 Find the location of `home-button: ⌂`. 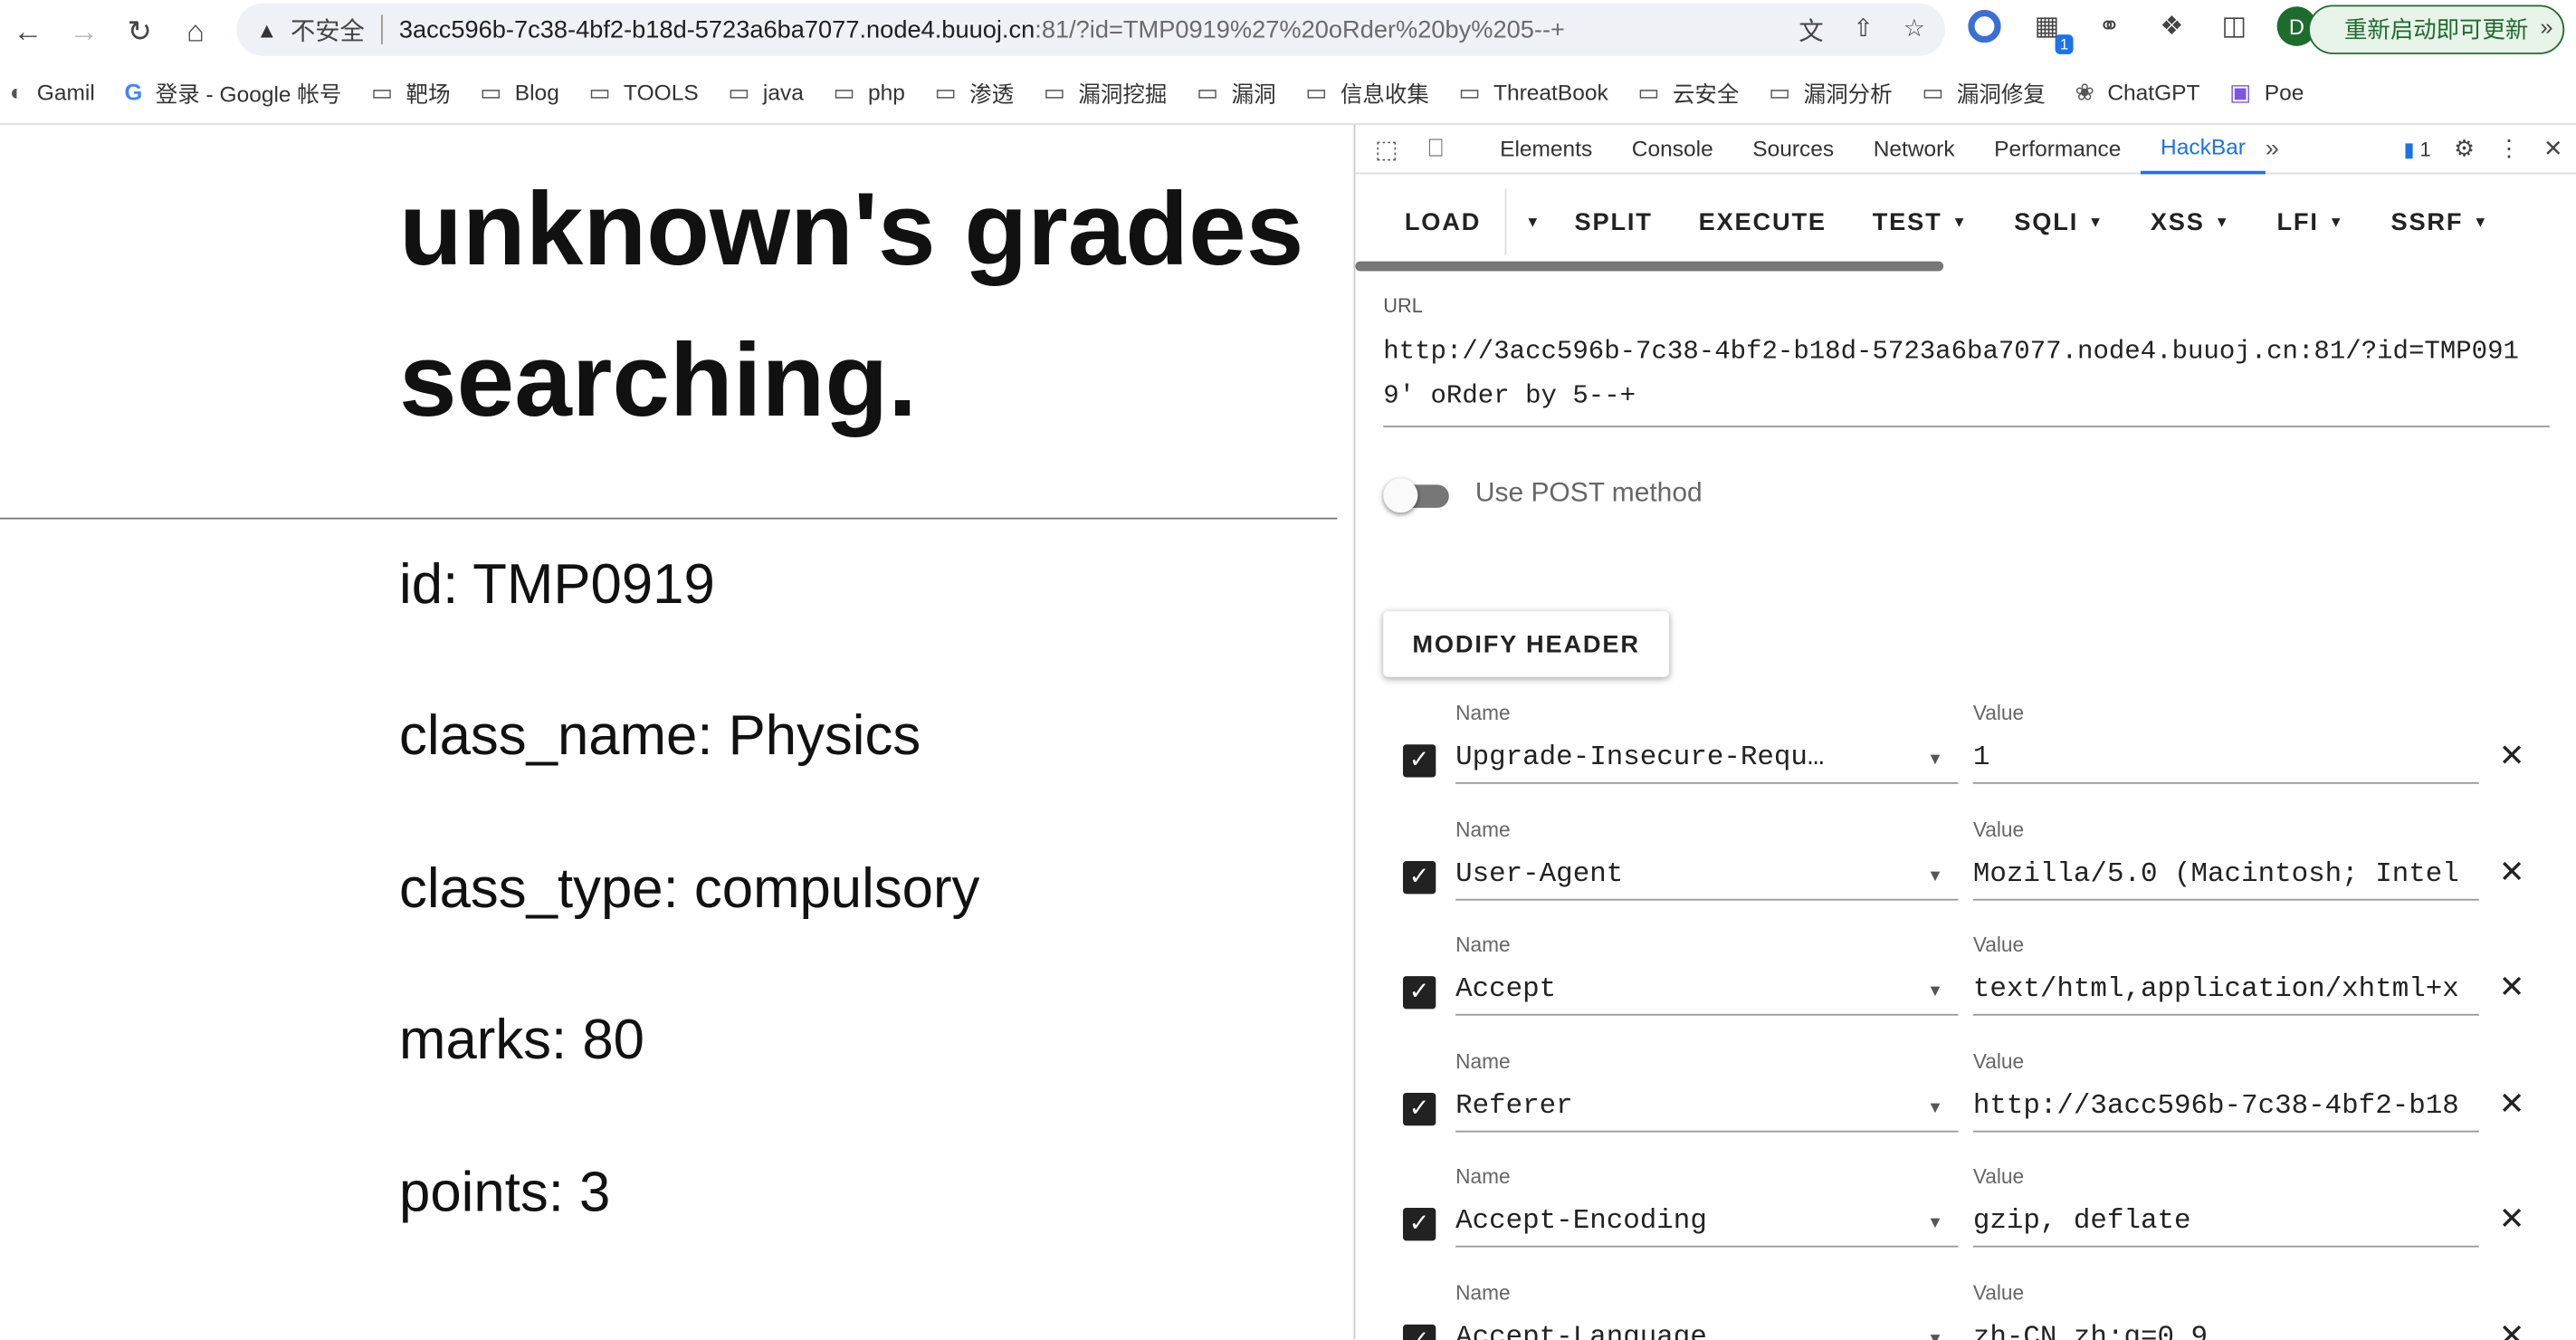

home-button: ⌂ is located at coordinates (195, 32).